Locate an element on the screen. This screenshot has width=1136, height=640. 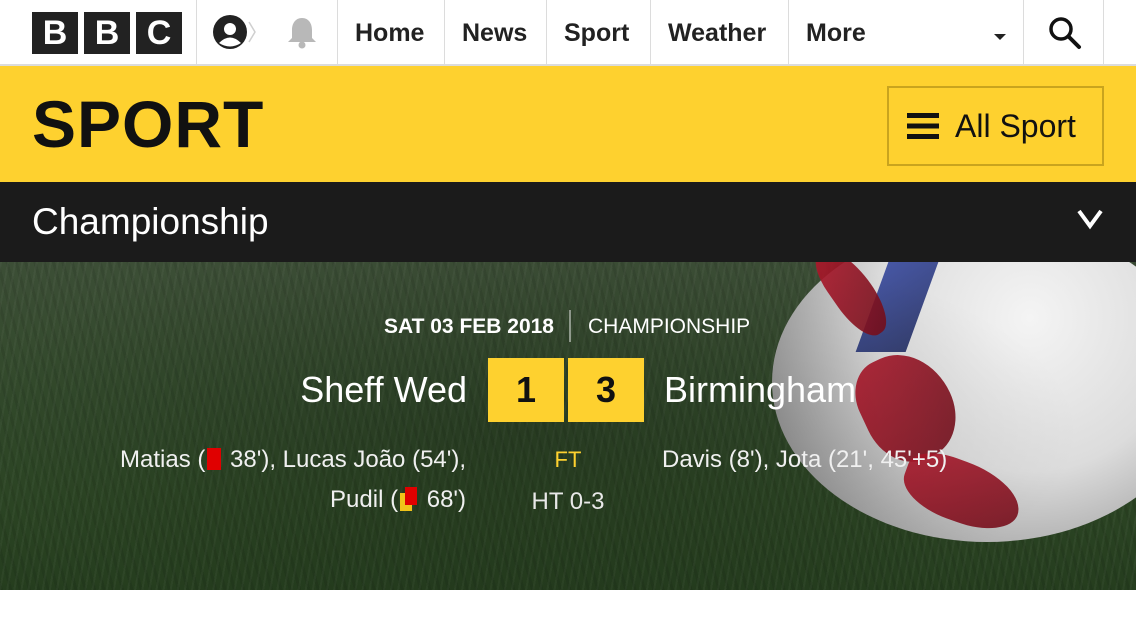
nav-home-link: Home is located at coordinates (390, 32).